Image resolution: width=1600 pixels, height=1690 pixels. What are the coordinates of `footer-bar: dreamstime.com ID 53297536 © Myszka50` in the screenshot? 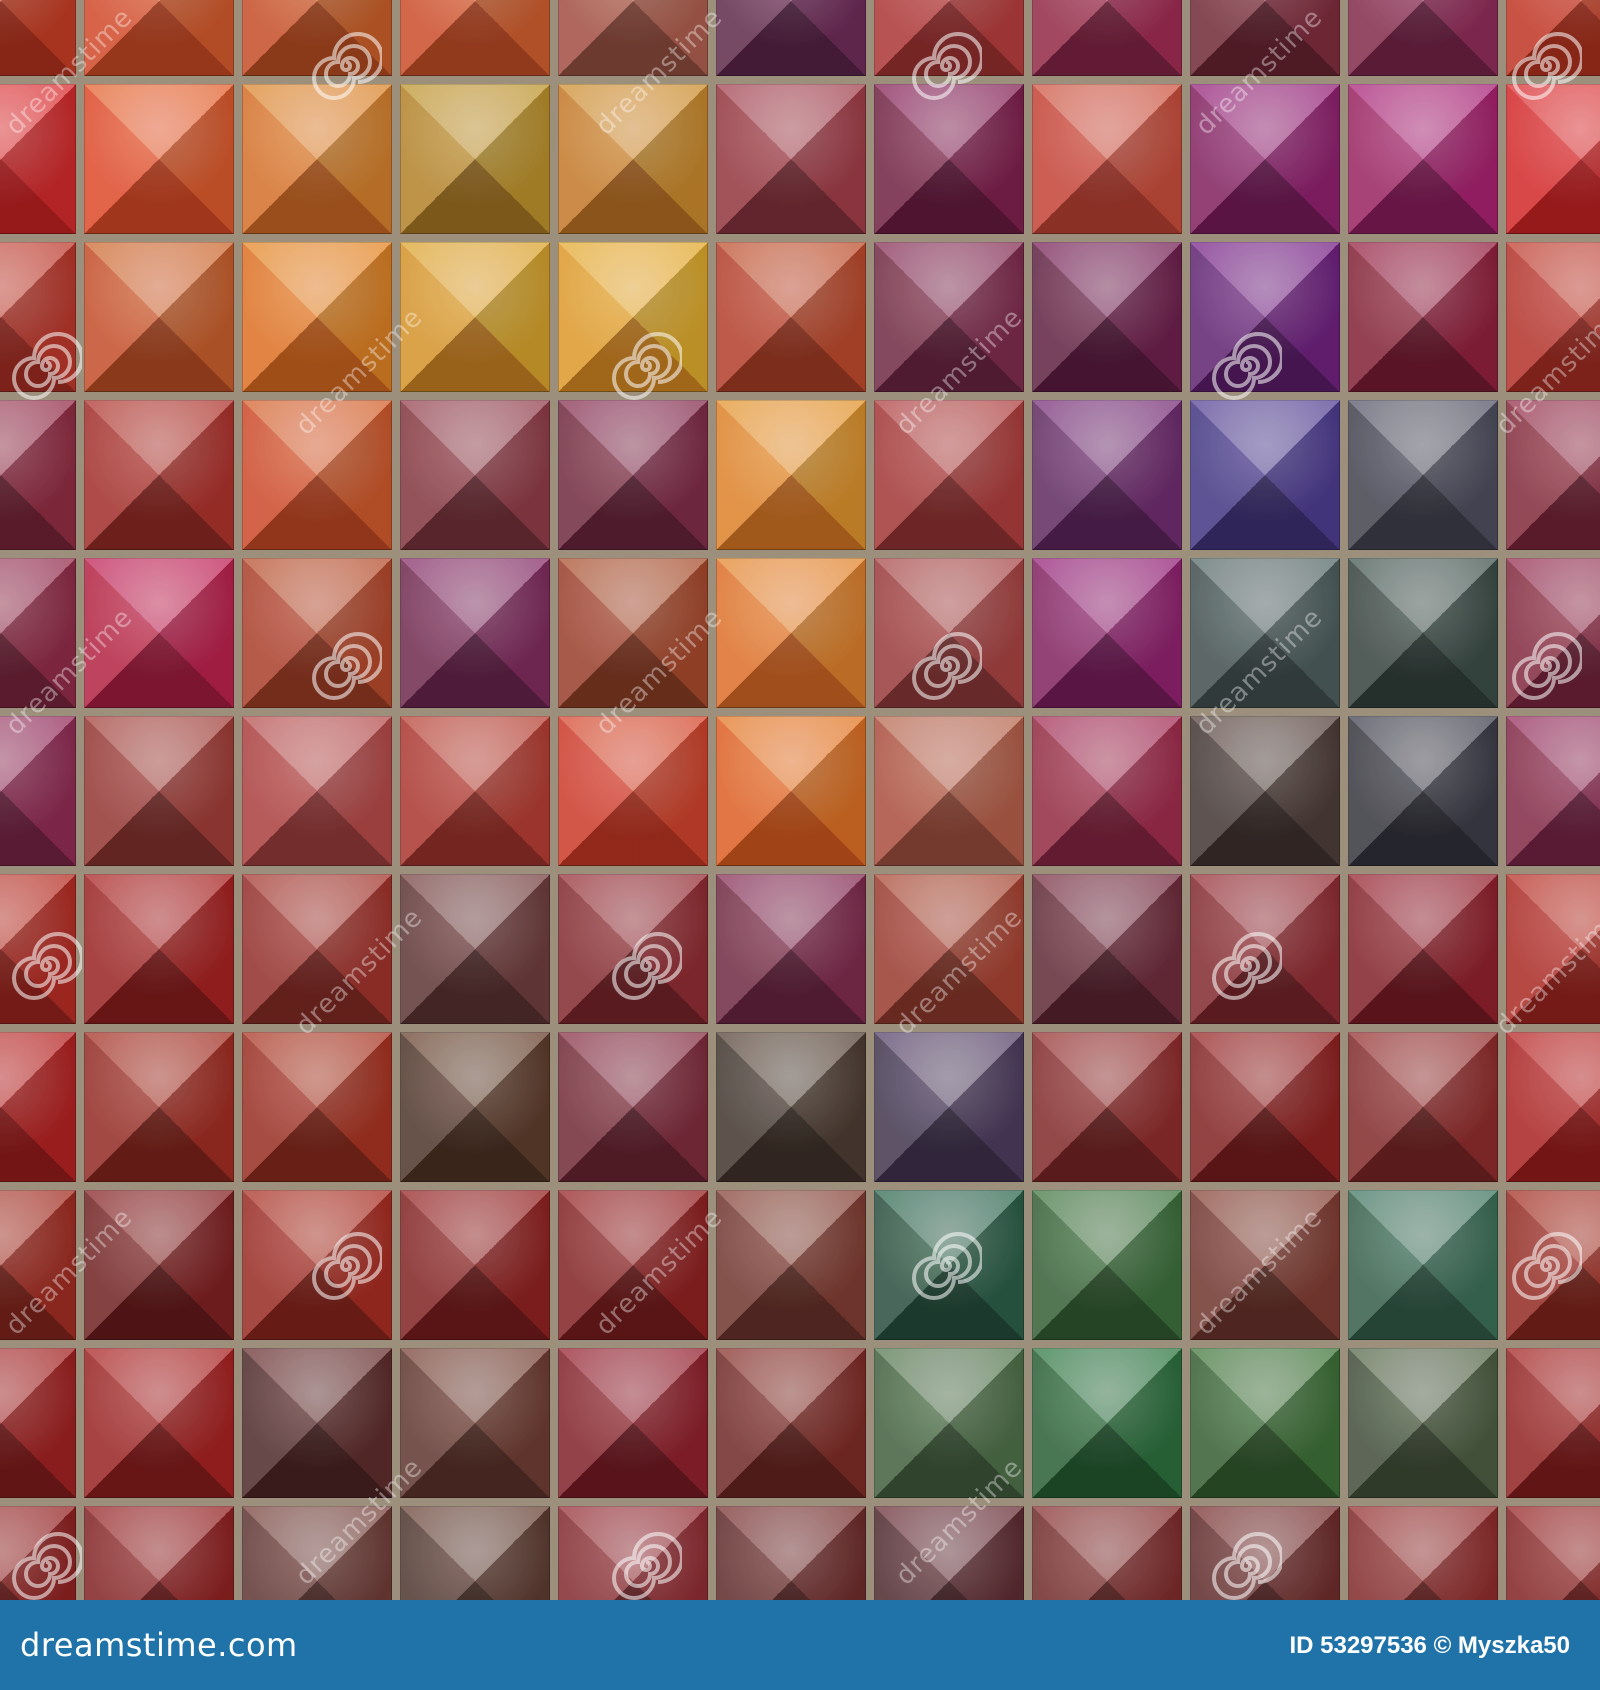 It's located at (800, 1645).